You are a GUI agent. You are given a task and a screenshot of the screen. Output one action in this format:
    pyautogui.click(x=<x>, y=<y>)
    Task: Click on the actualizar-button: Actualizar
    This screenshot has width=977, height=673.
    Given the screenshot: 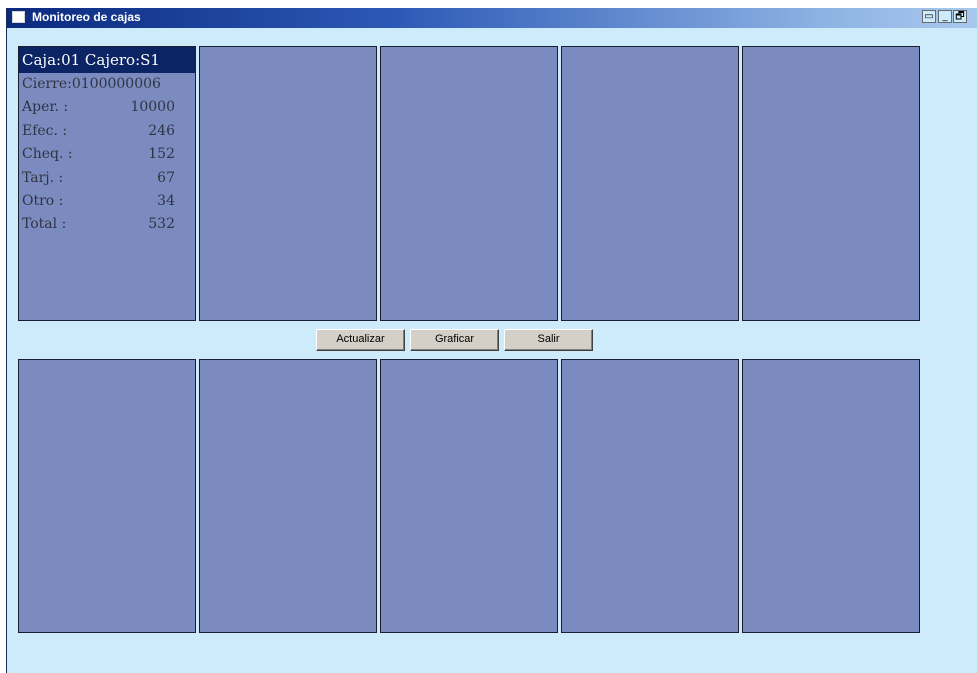 What is the action you would take?
    pyautogui.click(x=360, y=340)
    